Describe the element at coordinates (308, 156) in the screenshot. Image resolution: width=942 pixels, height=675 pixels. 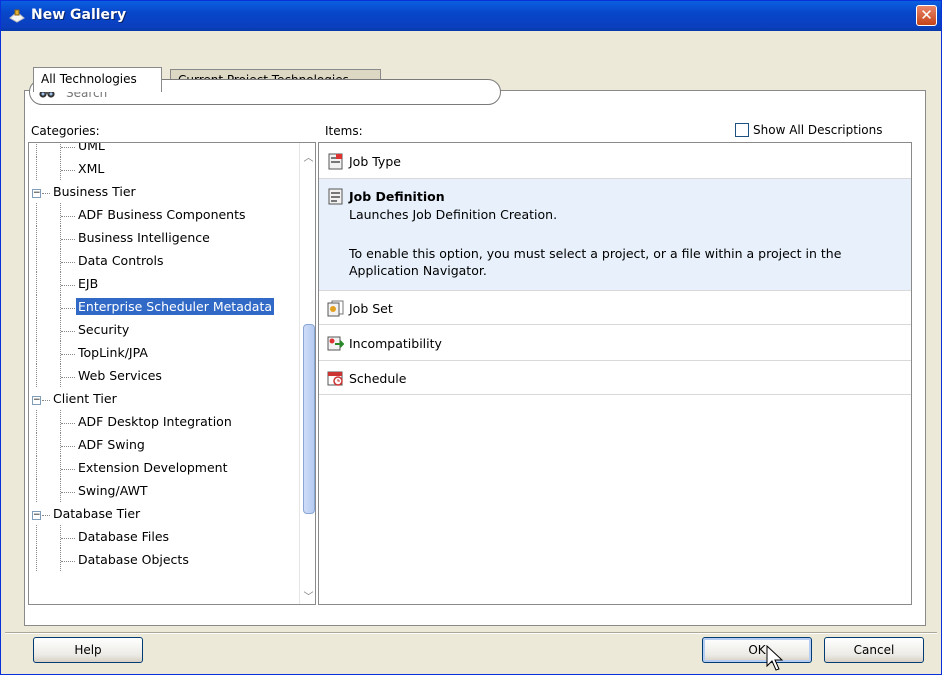
I see `scroll-up-arrow-icon: ︿` at that location.